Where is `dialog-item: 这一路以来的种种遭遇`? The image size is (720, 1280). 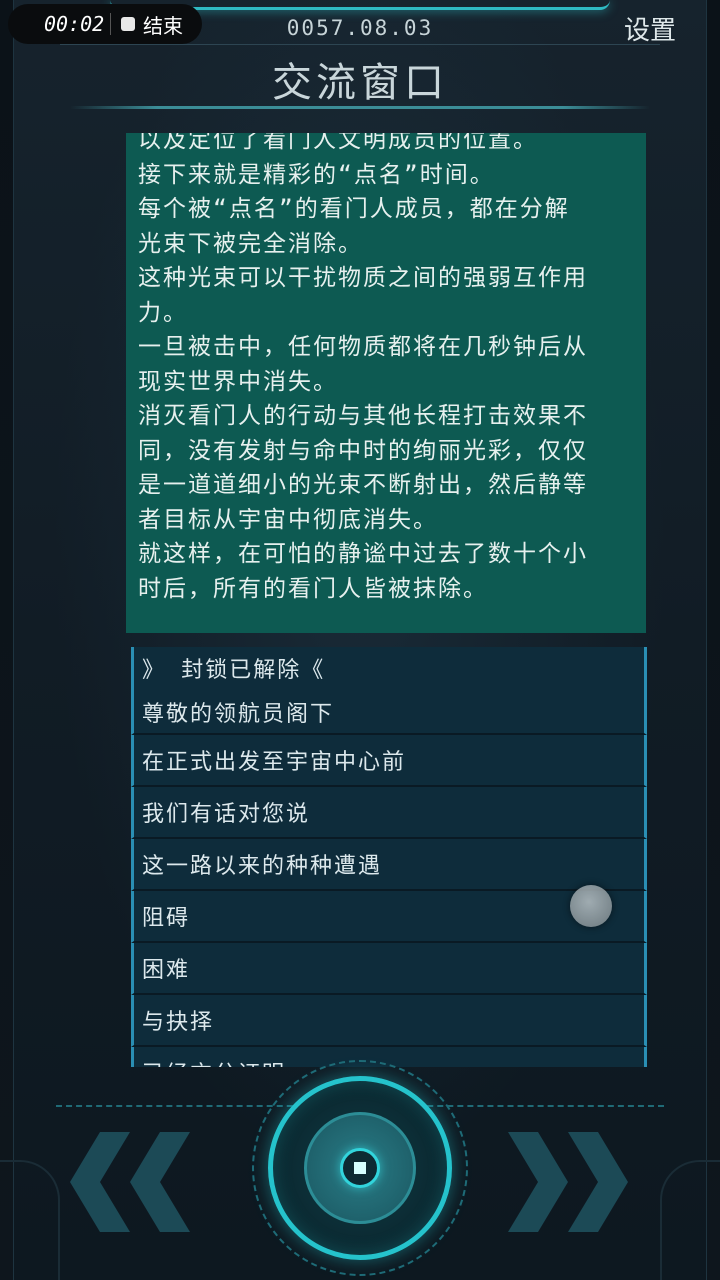
dialog-item: 这一路以来的种种遭遇 is located at coordinates (389, 865).